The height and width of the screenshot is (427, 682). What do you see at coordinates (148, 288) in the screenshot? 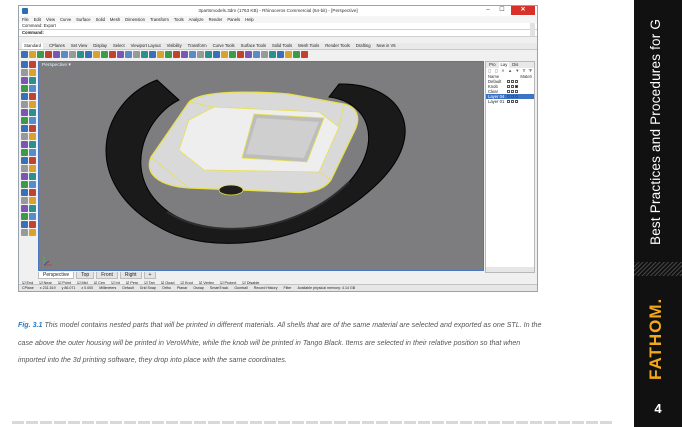
I see `status-item: Grid Snap` at bounding box center [148, 288].